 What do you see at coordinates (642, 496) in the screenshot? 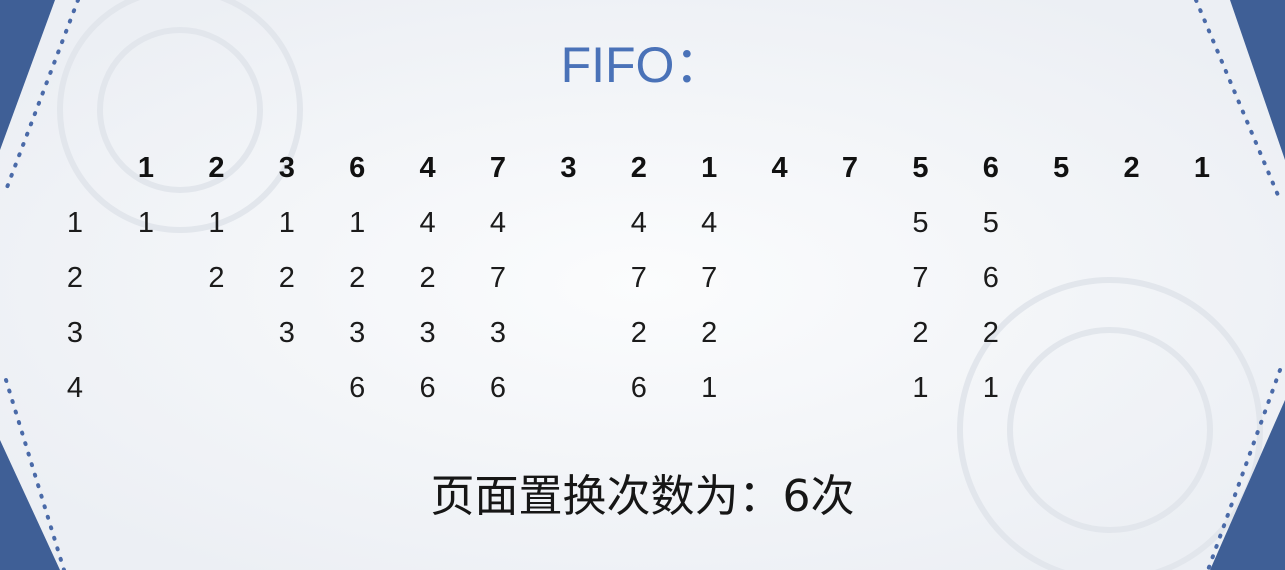
I see `replacement-count-summary: 页面置换次数为：6次` at bounding box center [642, 496].